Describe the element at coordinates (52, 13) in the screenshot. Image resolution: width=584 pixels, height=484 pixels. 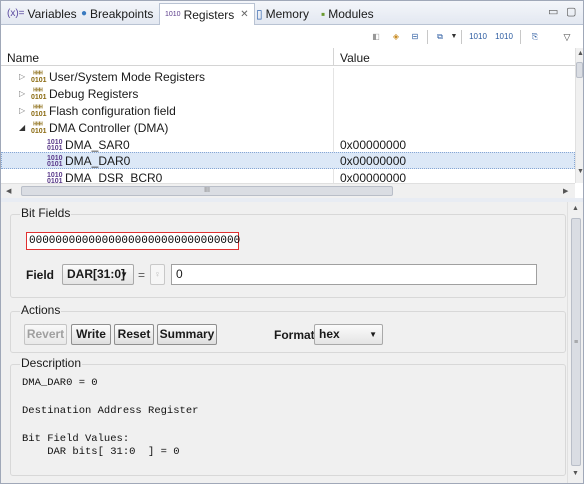
I see `tab-variables-label: Variables` at that location.